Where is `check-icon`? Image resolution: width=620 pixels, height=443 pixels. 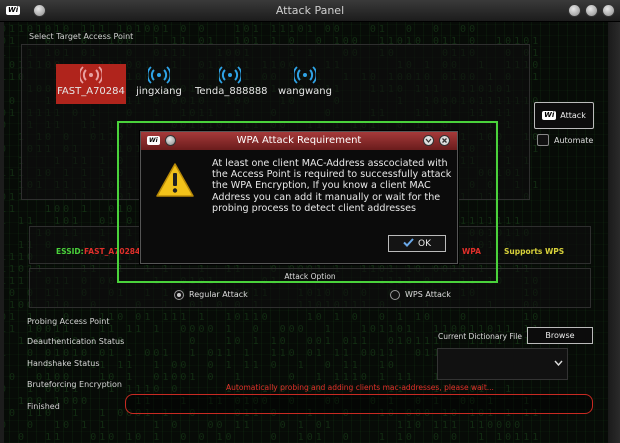
check-icon is located at coordinates (408, 243).